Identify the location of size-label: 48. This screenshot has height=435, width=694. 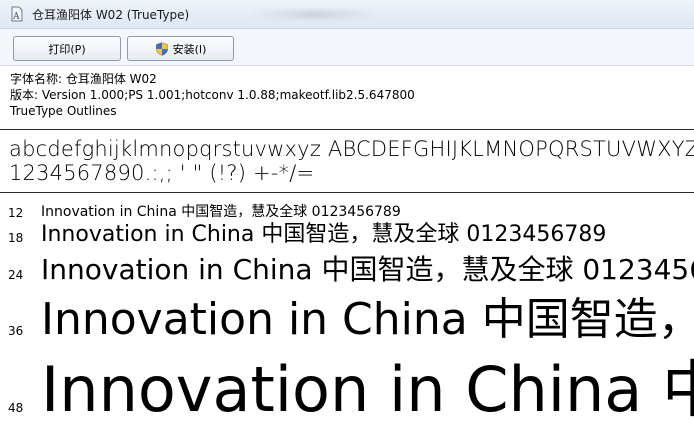
(16, 408).